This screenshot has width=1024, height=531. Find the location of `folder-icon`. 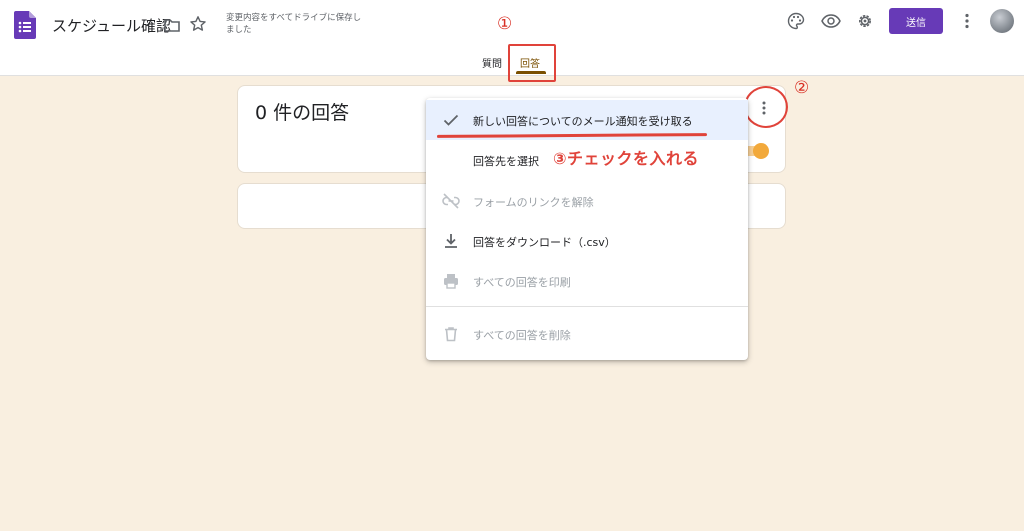

folder-icon is located at coordinates (172, 25).